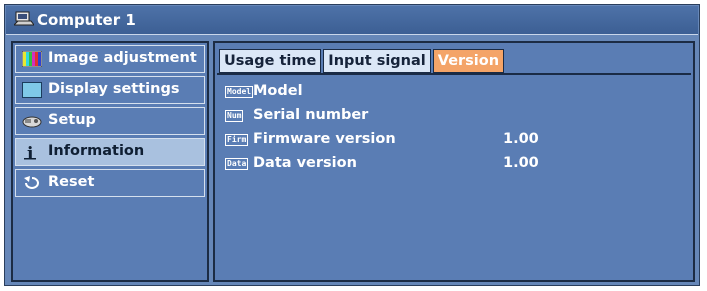 The image size is (707, 291). I want to click on model-icon: Model, so click(239, 92).